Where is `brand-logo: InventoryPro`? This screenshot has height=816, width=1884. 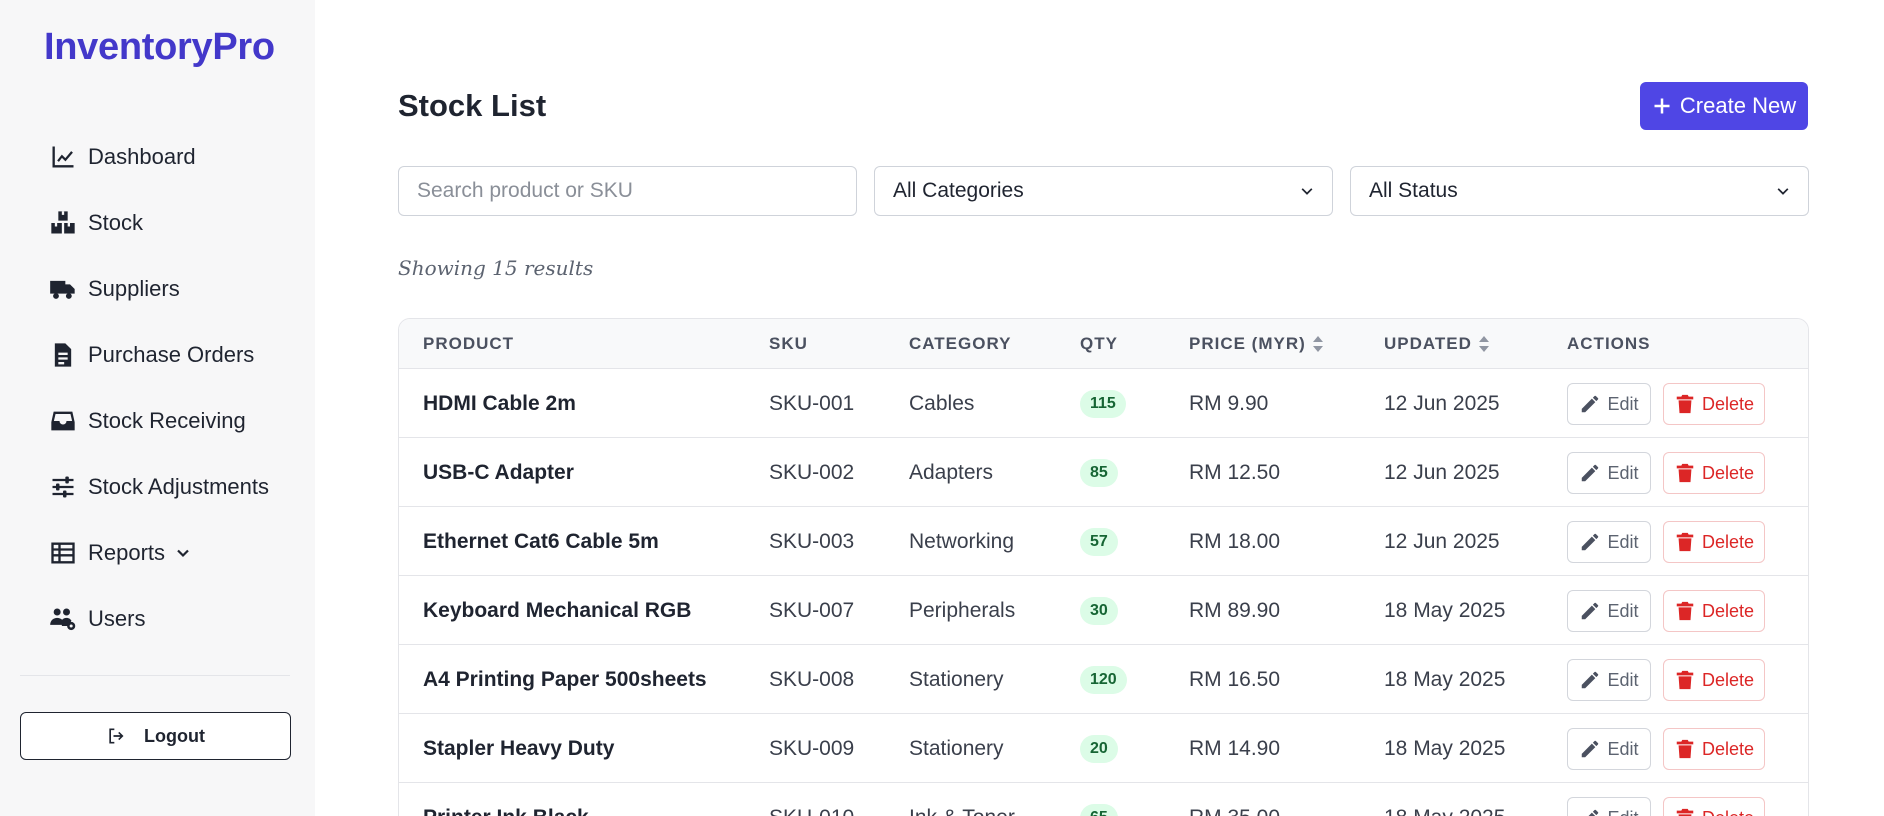
brand-logo: InventoryPro is located at coordinates (159, 47).